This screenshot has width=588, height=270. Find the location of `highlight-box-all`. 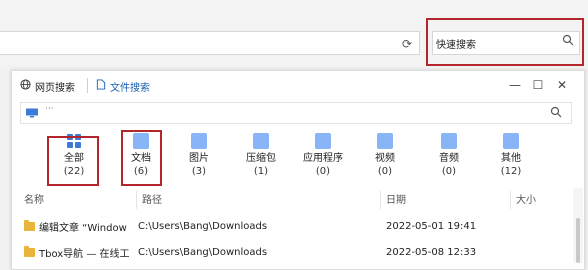

highlight-box-all is located at coordinates (73, 161).